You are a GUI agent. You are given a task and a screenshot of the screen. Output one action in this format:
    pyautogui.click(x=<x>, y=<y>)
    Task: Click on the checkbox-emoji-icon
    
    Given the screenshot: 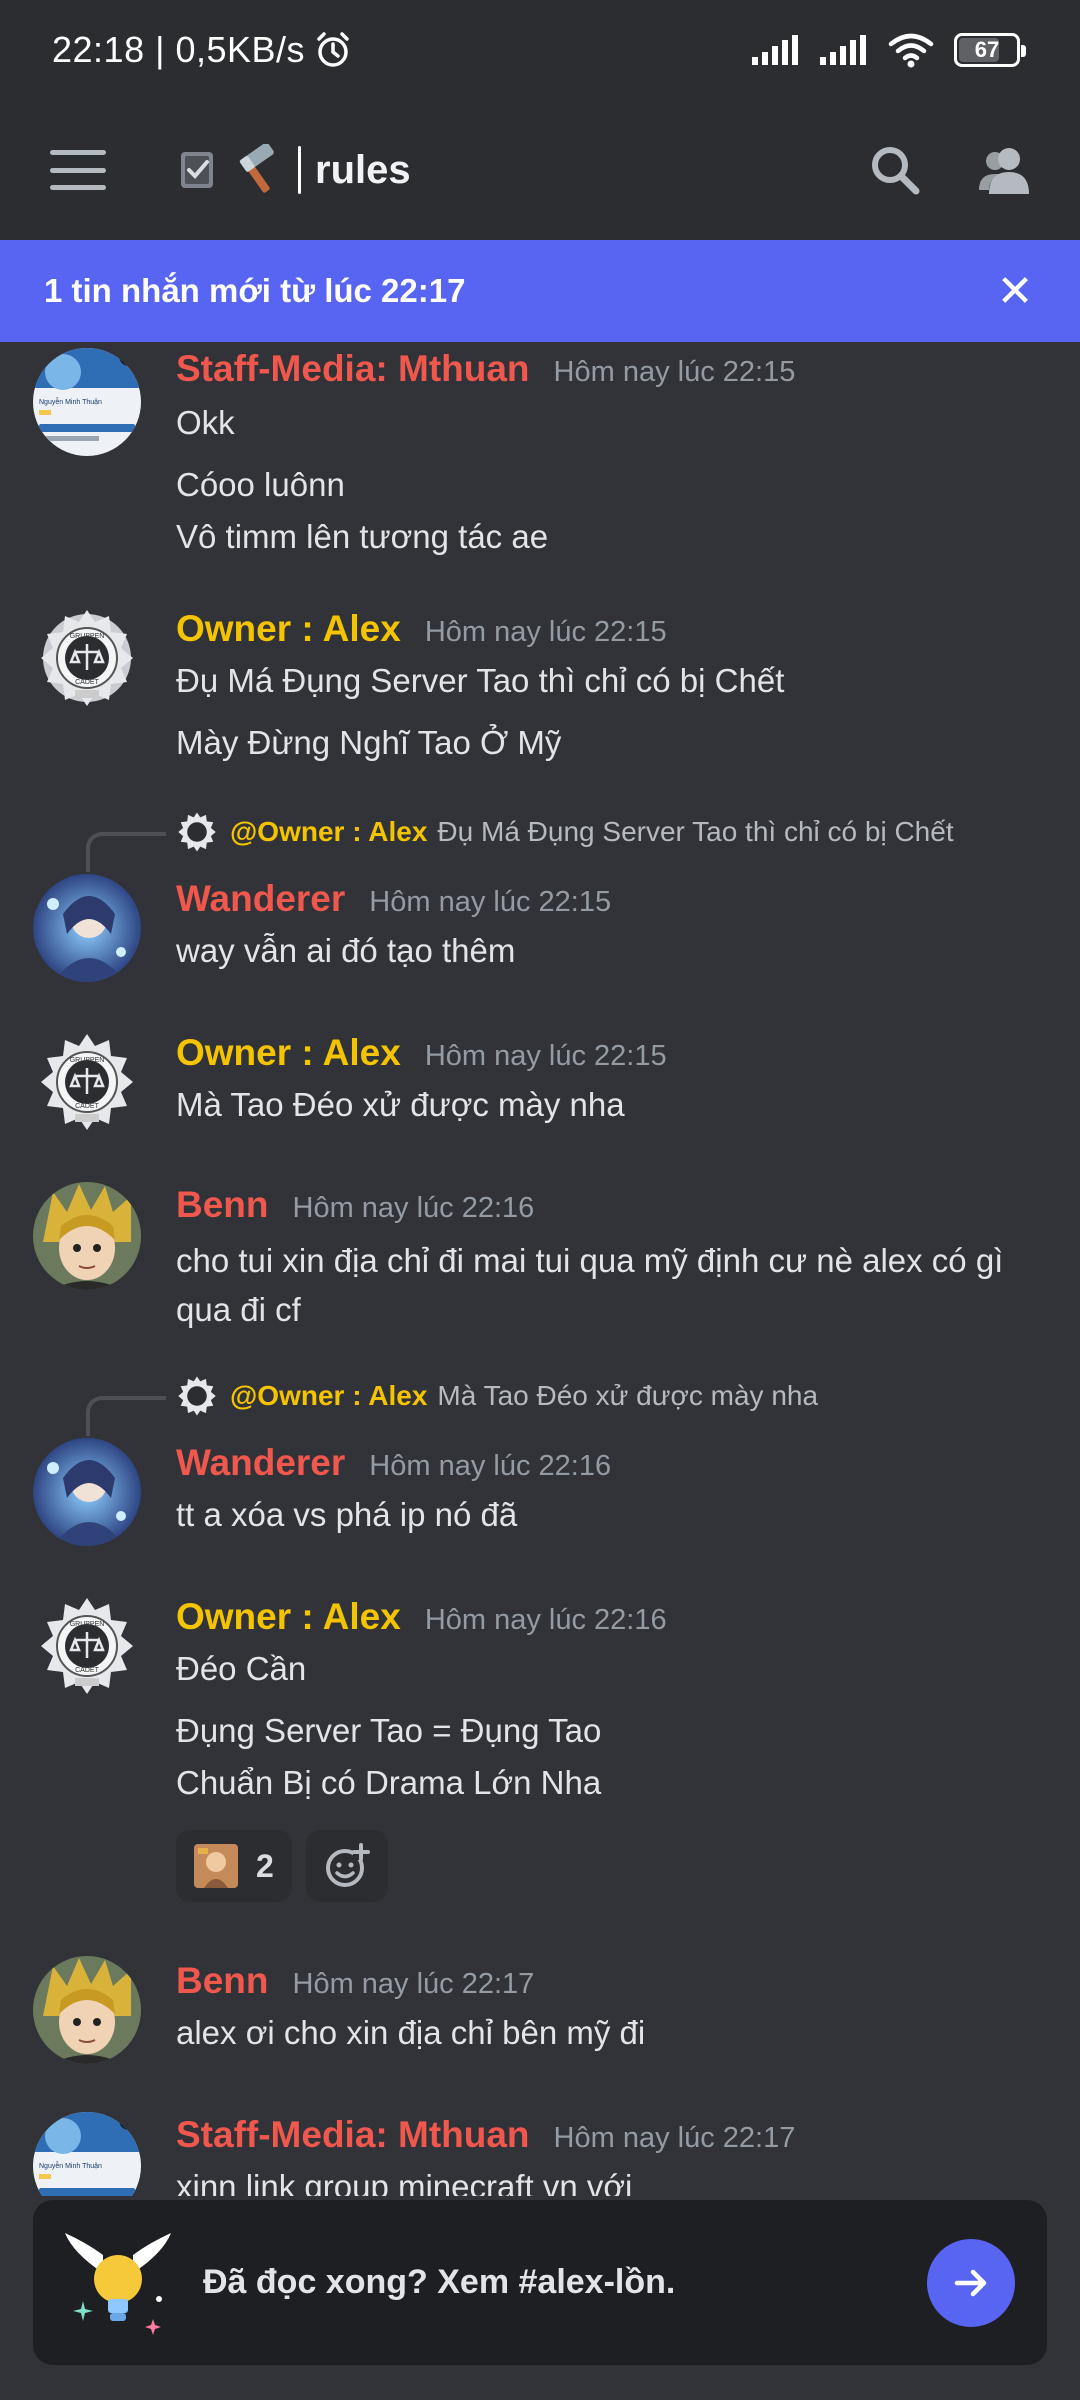 What is the action you would take?
    pyautogui.click(x=197, y=170)
    